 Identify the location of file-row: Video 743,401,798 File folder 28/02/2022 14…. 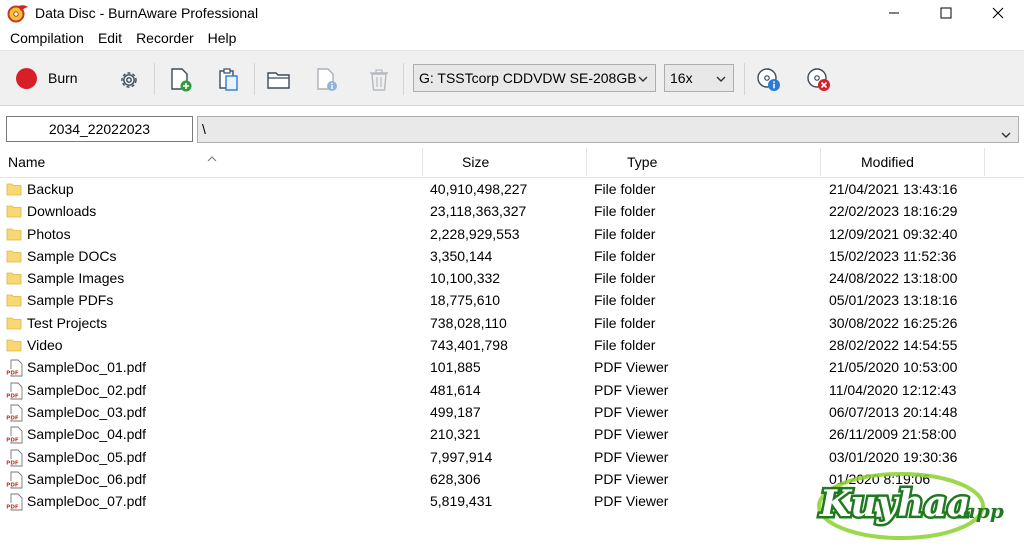
(512, 345).